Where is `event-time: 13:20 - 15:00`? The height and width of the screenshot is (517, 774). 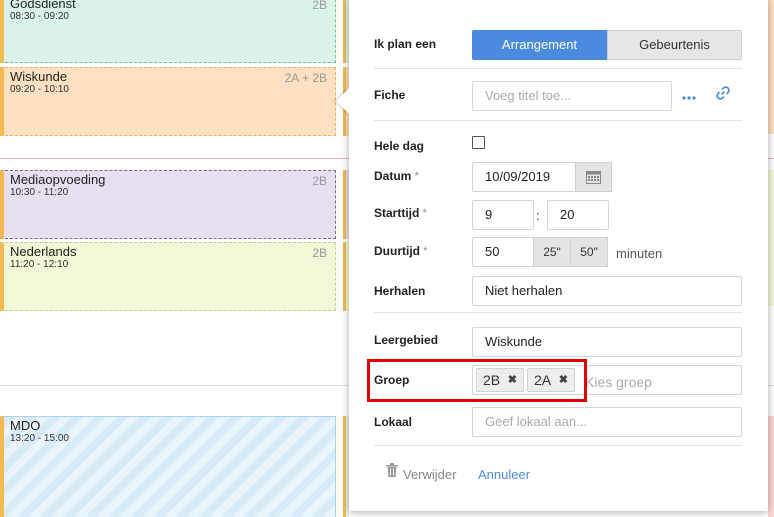 event-time: 13:20 - 15:00 is located at coordinates (39, 438).